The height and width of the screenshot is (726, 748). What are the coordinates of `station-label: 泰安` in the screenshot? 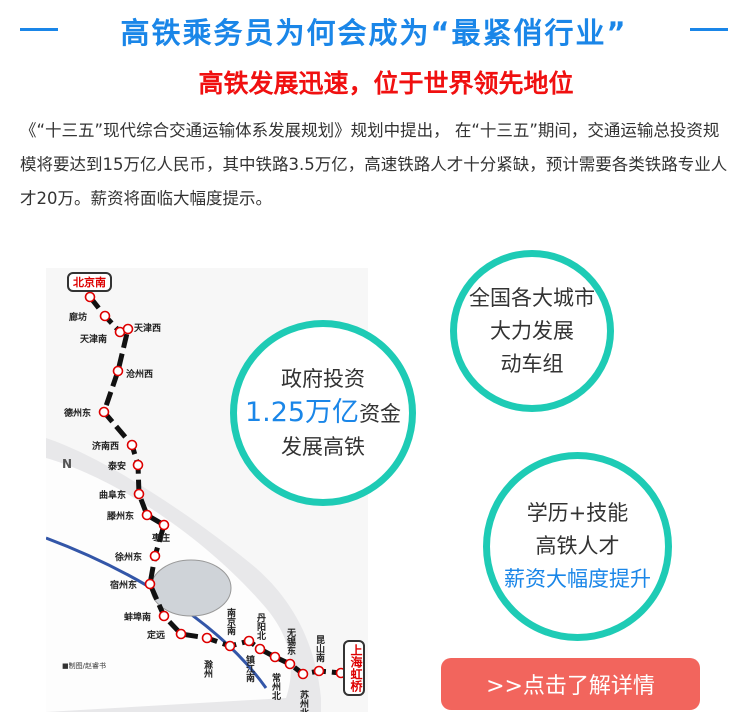 It's located at (116, 466).